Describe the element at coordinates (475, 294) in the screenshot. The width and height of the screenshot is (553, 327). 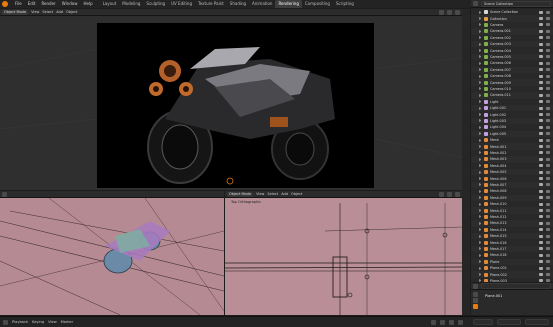
I see `tool-tab-icon` at that location.